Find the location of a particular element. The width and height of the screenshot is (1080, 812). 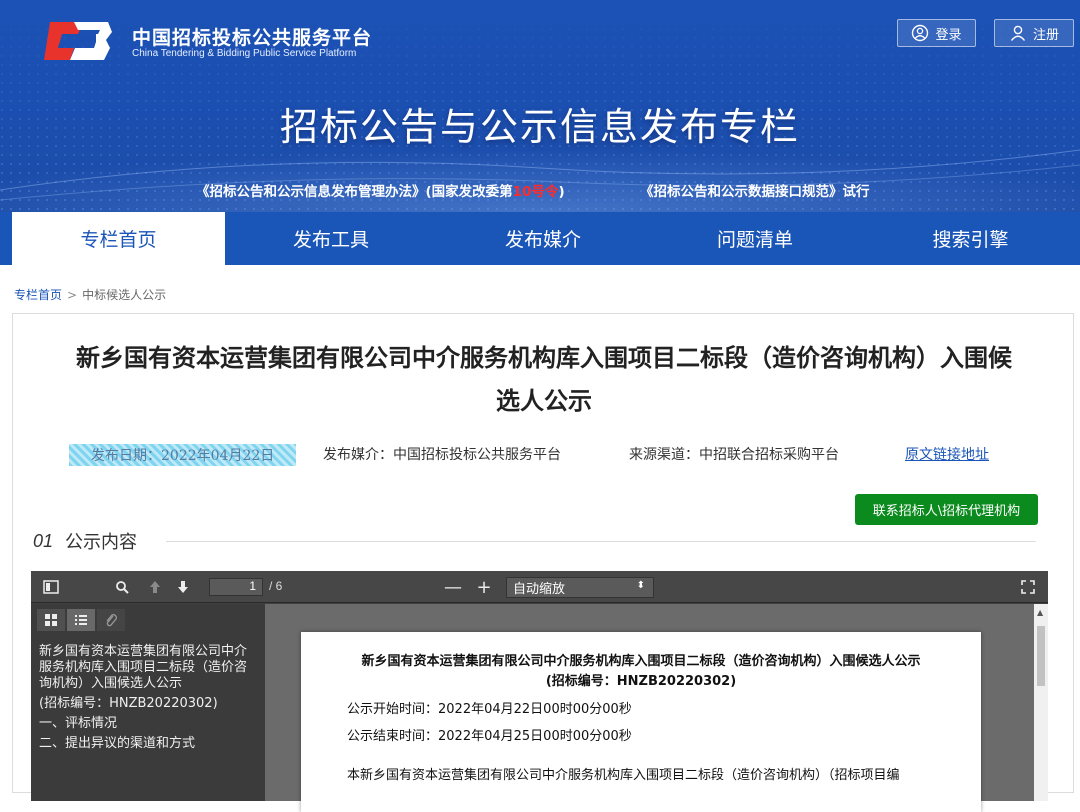

arrow-up-icon is located at coordinates (155, 587).